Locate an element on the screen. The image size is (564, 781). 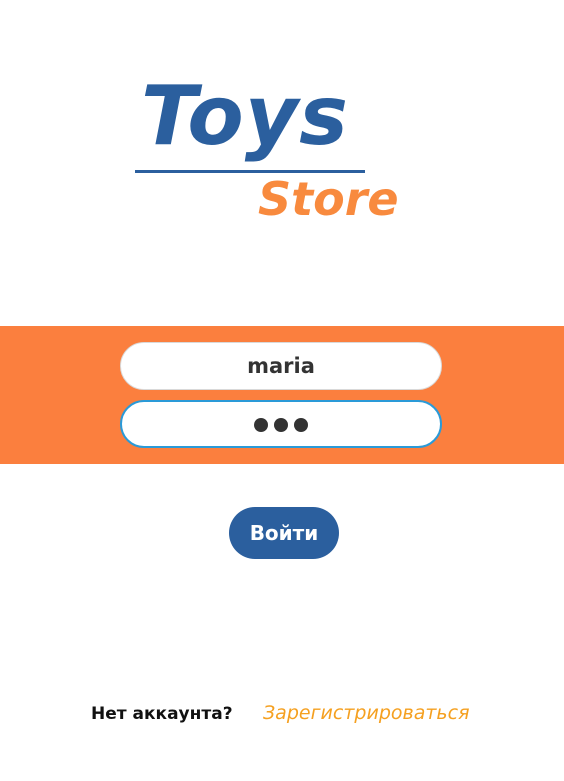
password-input is located at coordinates (281, 424).